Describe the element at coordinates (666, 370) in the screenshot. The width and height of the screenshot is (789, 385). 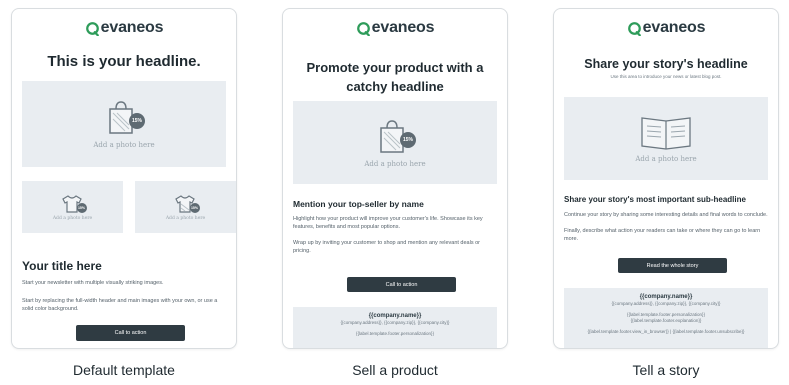
I see `template-label: Tell a story` at that location.